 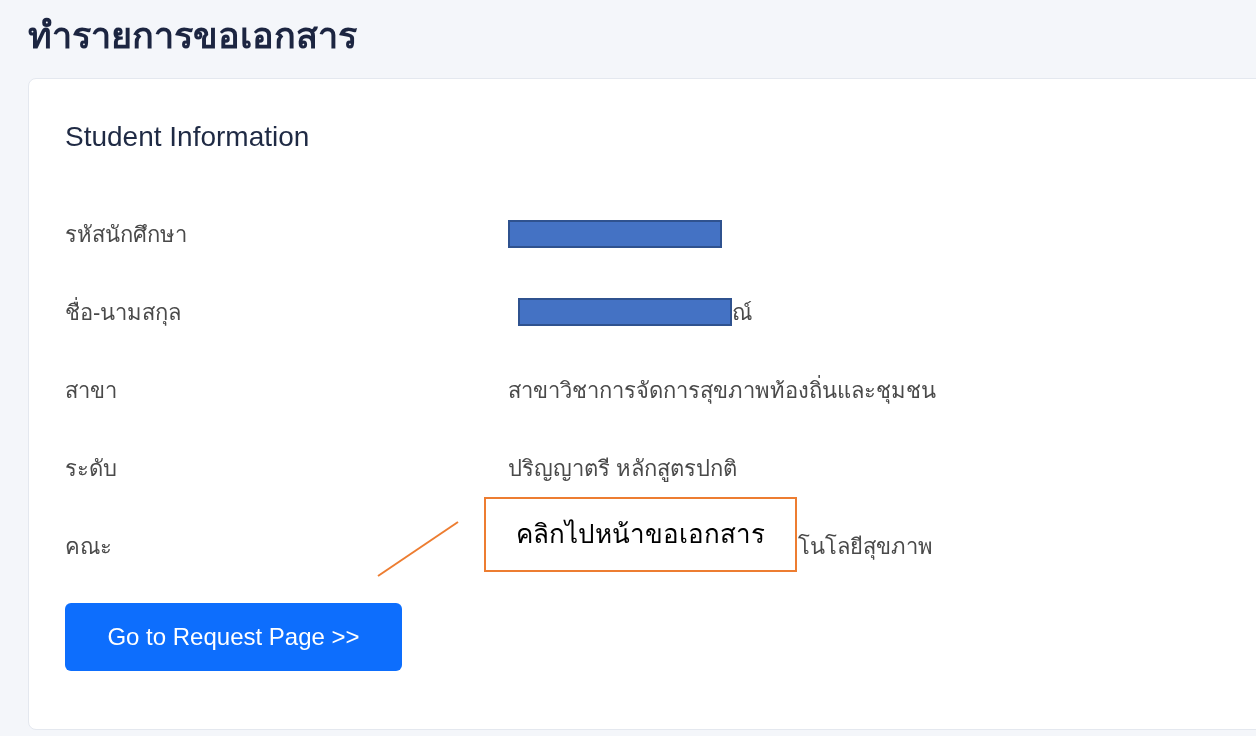 What do you see at coordinates (188, 137) in the screenshot?
I see `card-title: Student Information` at bounding box center [188, 137].